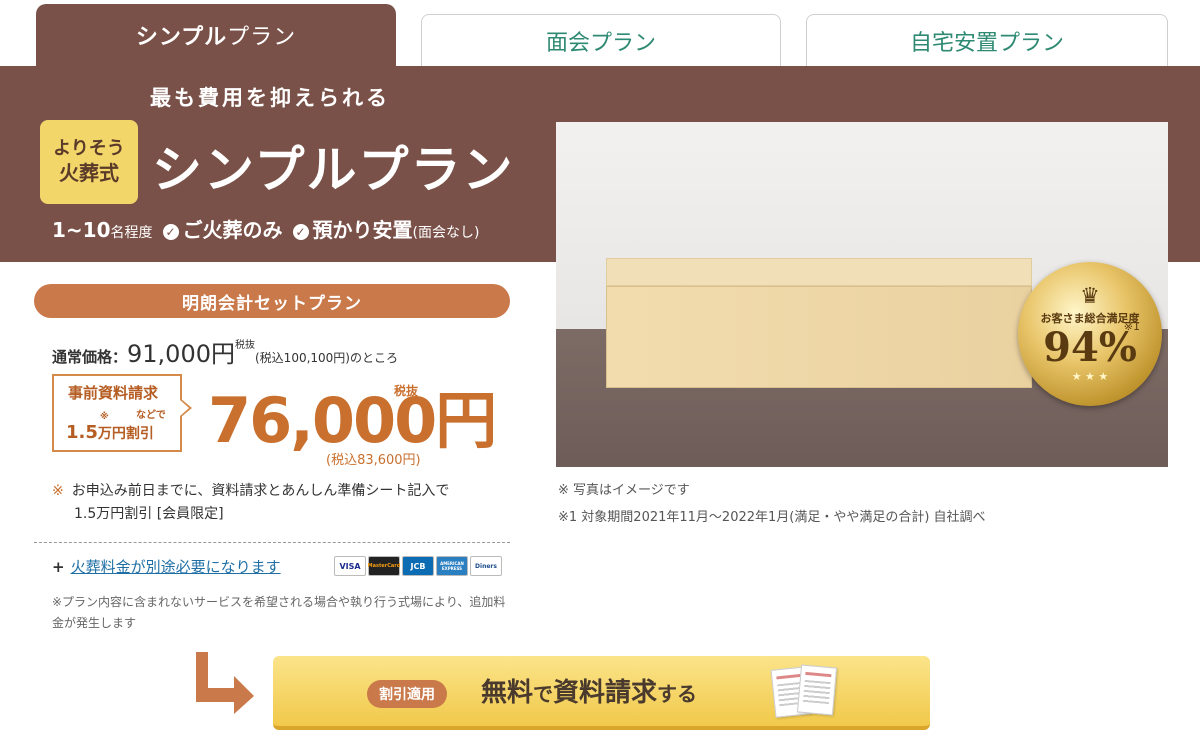  Describe the element at coordinates (184, 408) in the screenshot. I see `discount-arrow-inner` at that location.